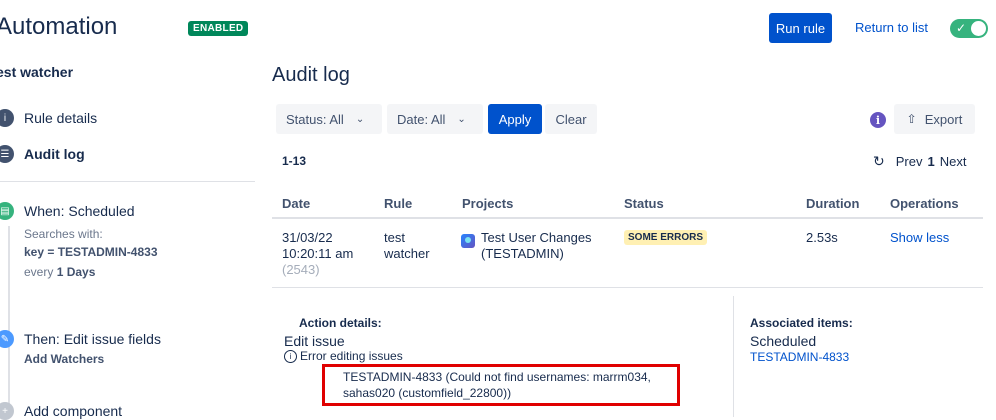 The width and height of the screenshot is (996, 420). I want to click on associated-items-label: Associated items:, so click(801, 323).